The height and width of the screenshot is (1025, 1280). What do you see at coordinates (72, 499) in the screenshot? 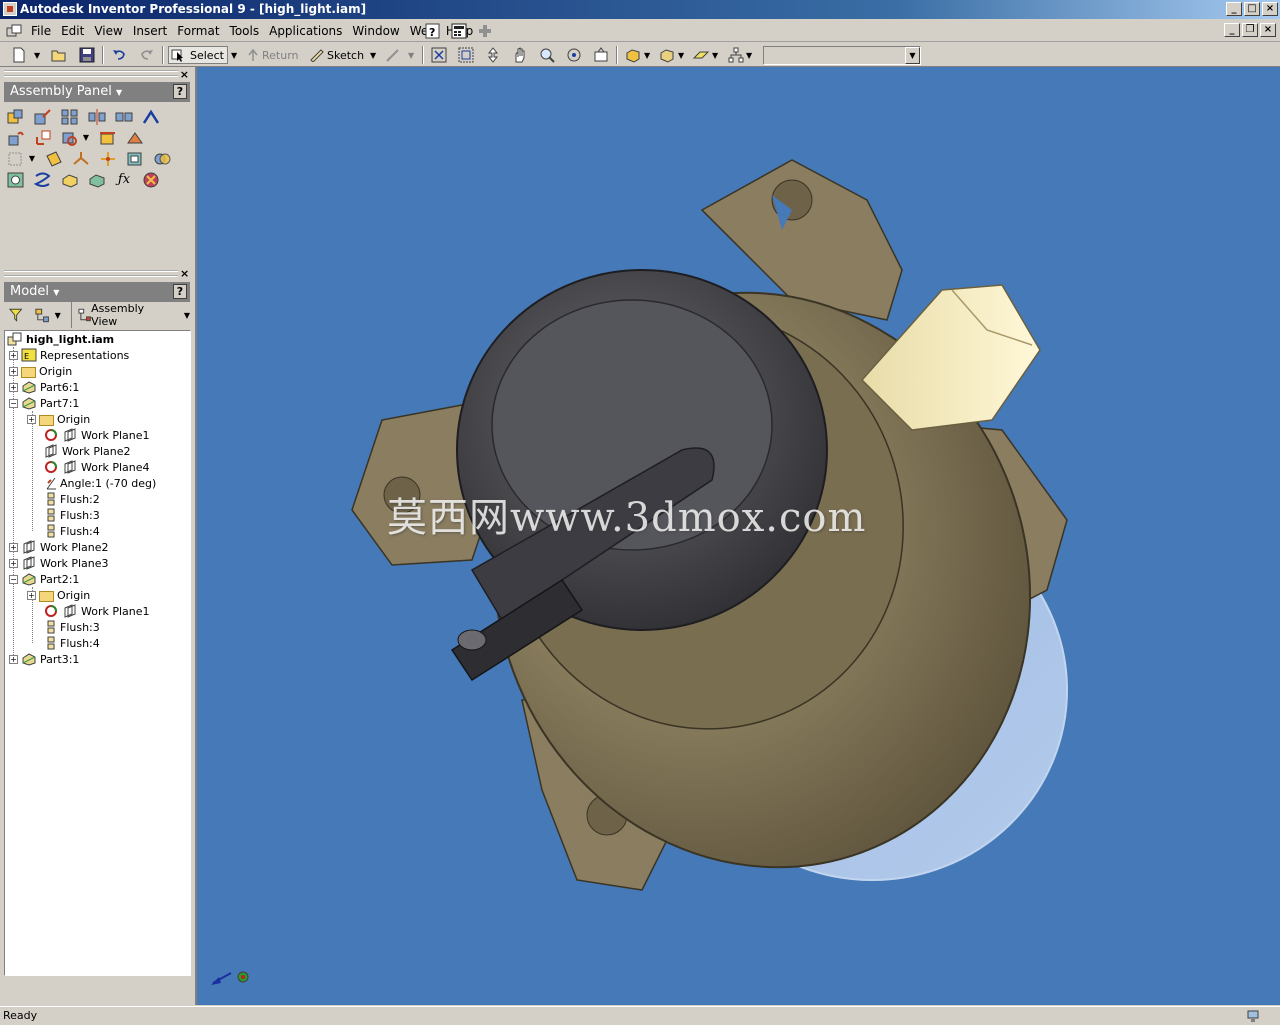
I see `tree-node-flush2: Flush:2` at bounding box center [72, 499].